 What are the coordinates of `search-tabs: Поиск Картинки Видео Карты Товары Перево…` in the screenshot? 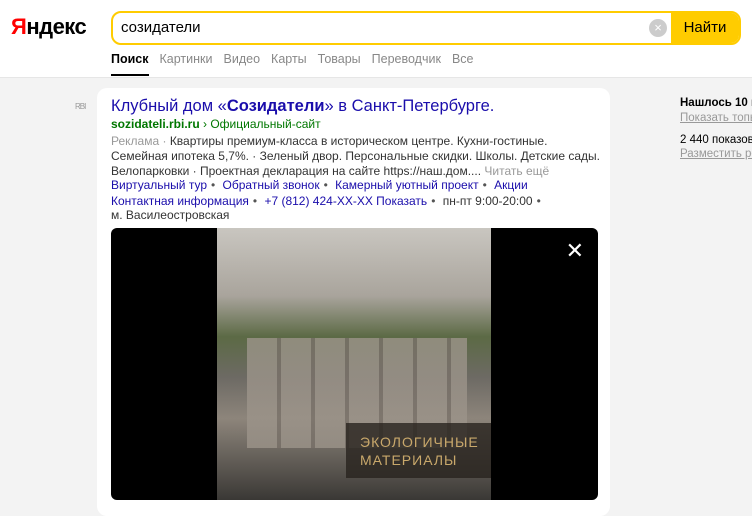 It's located at (292, 64).